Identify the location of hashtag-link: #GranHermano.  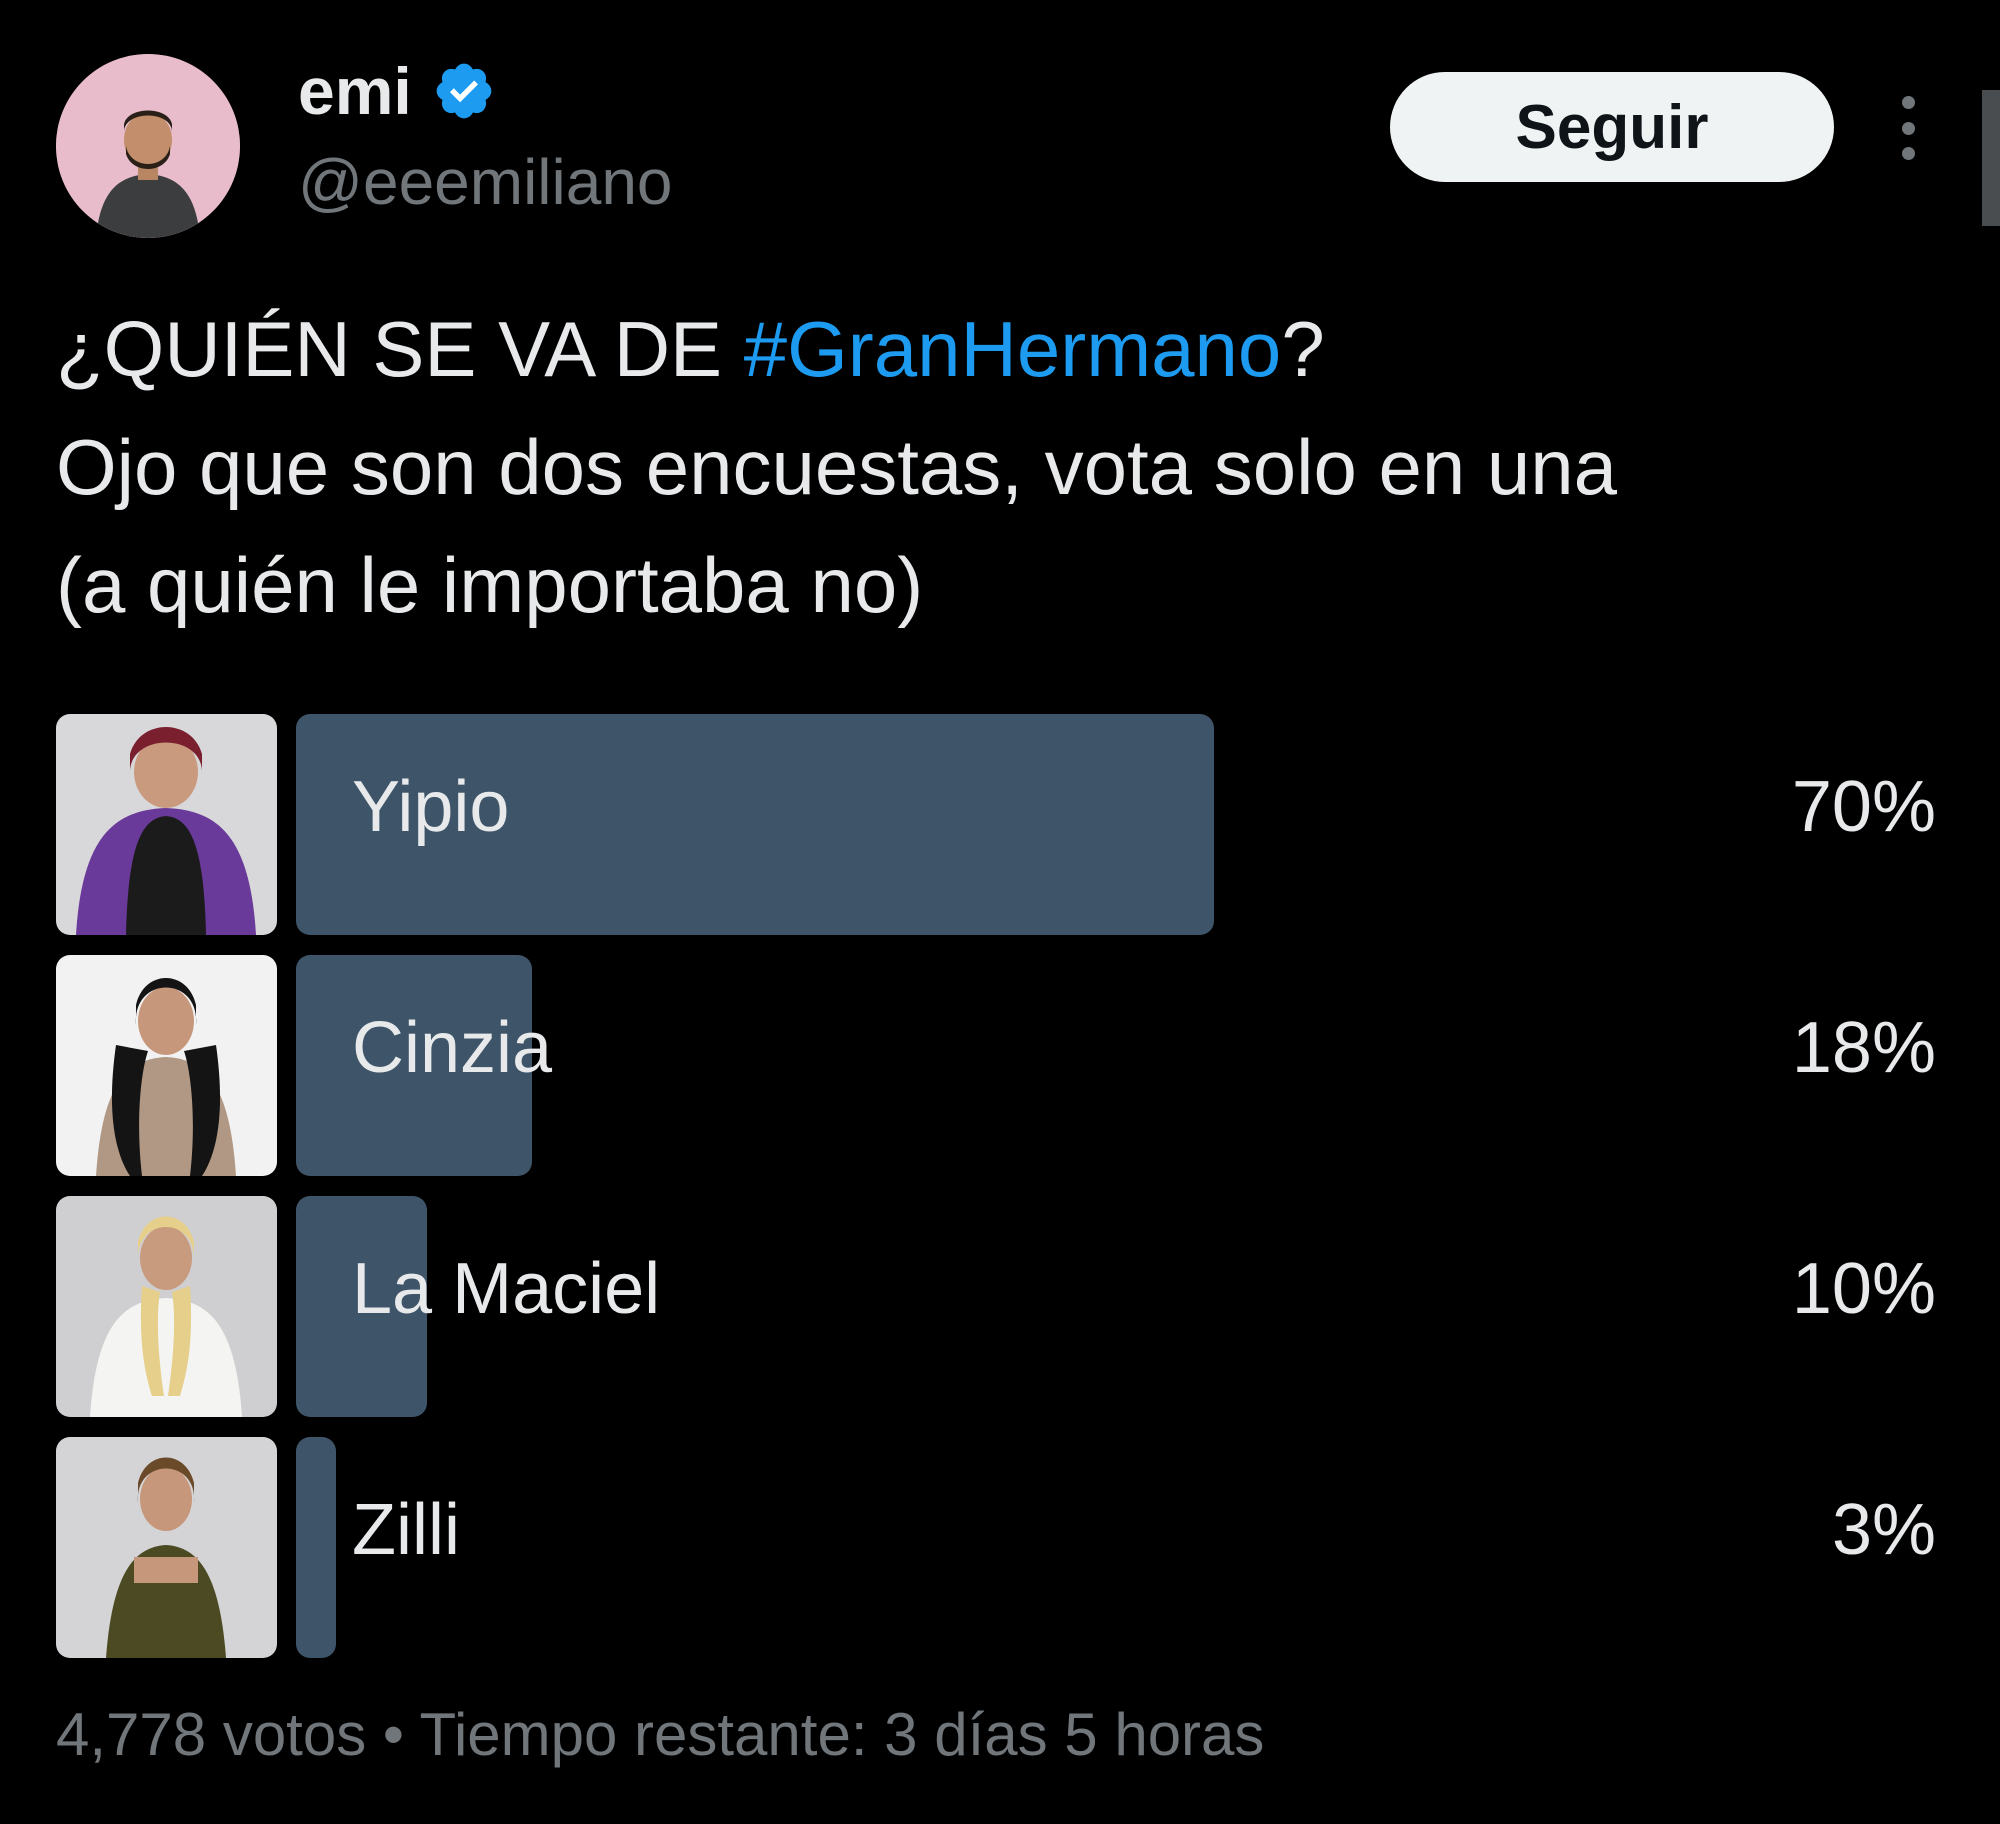
(1013, 349).